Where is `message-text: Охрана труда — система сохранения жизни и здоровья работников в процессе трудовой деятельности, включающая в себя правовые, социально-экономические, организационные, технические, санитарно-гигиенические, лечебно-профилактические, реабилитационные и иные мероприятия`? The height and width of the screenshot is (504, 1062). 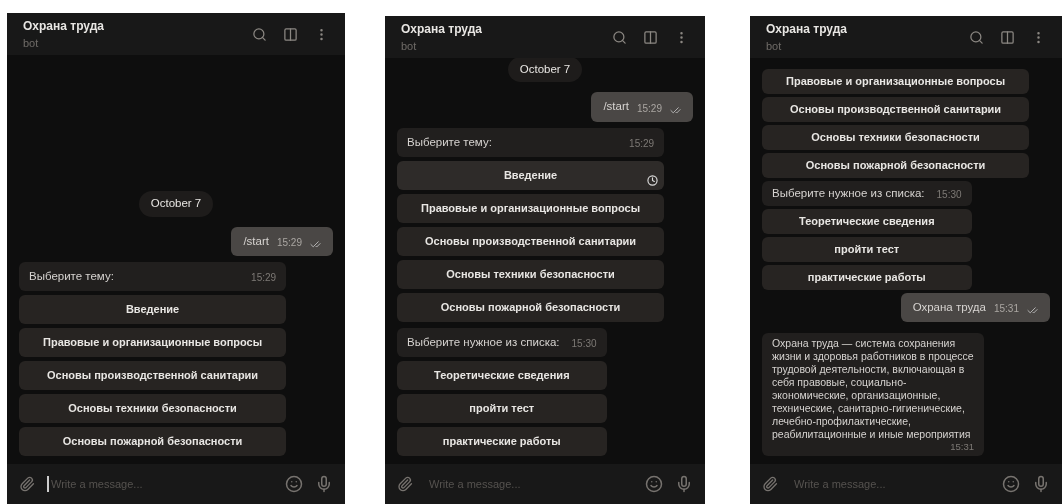 message-text: Охрана труда — система сохранения жизни и здоровья работников в процессе трудовой деятельности, включающая в себя правовые, социально-экономические, организационные, технические, санитарно-гигиенические, лечебно-профилактические, реабилитационные и иные мероприятия is located at coordinates (873, 389).